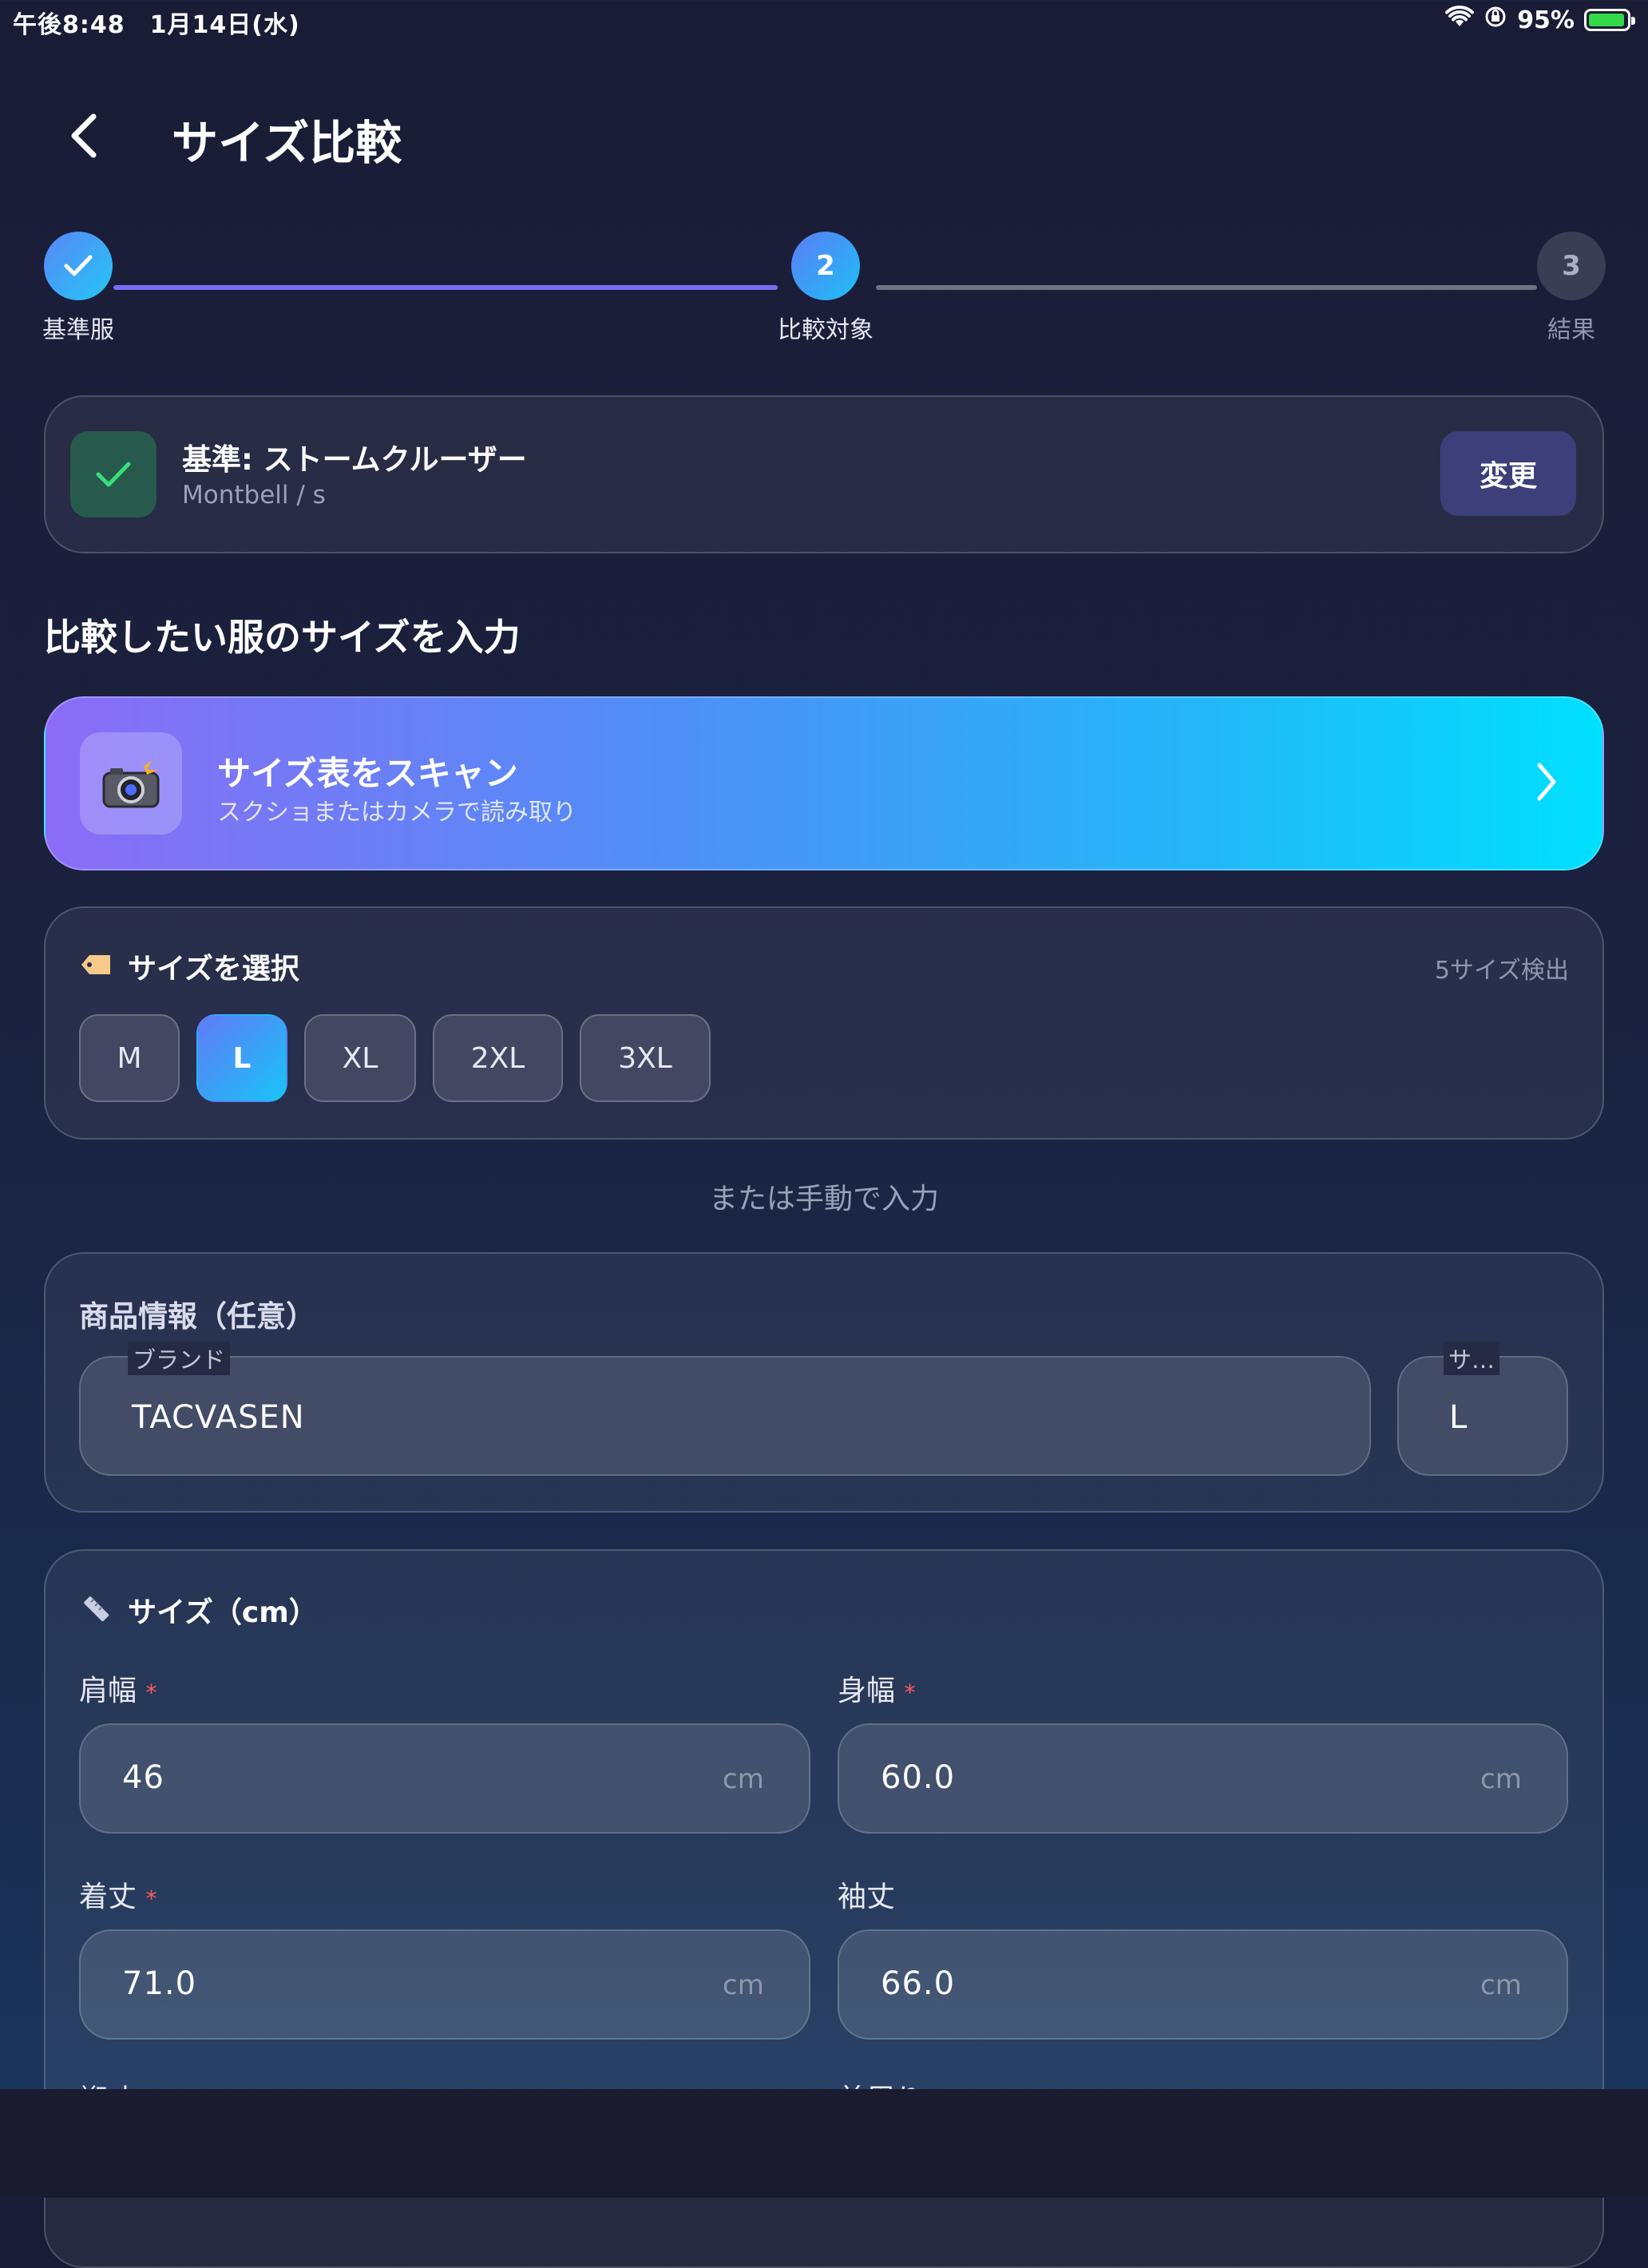 The image size is (1648, 2268). I want to click on step-3-circle: 3, so click(1571, 266).